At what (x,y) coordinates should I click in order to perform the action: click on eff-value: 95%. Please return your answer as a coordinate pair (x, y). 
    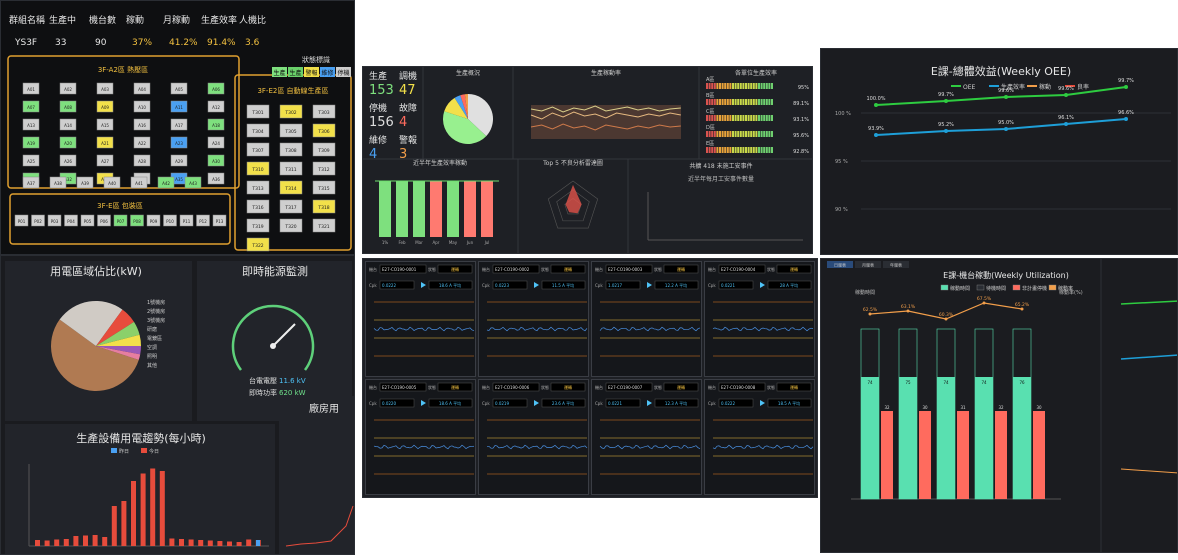
    Looking at the image, I should click on (803, 88).